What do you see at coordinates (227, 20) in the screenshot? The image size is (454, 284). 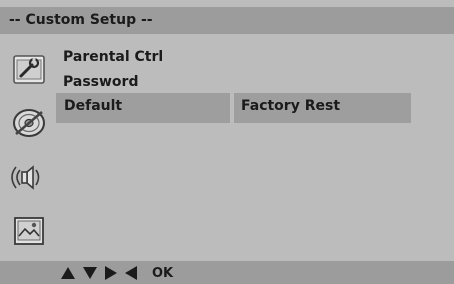 I see `header-bar: -- Custom Setup --` at bounding box center [227, 20].